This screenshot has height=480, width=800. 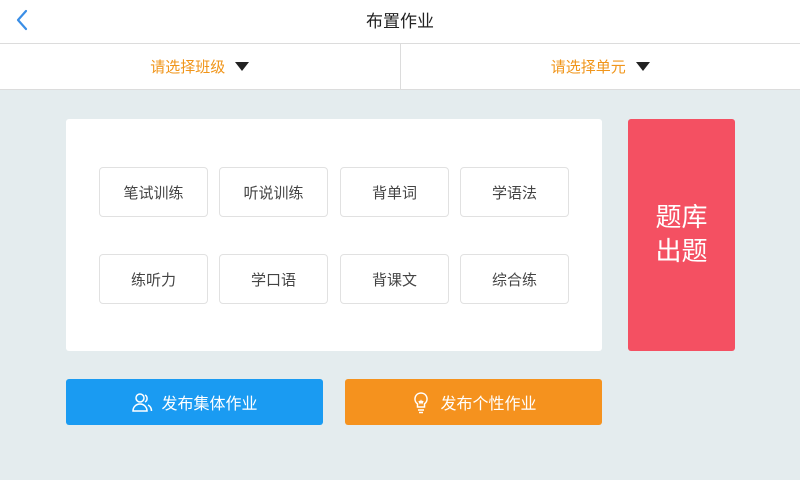 I want to click on question-bank-line1: 题库, so click(x=681, y=218).